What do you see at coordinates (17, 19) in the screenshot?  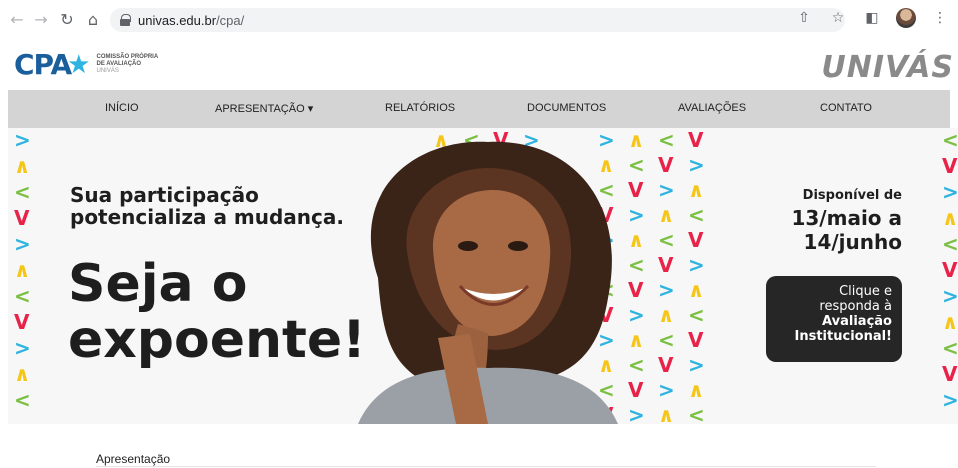 I see `back-icon: ←` at bounding box center [17, 19].